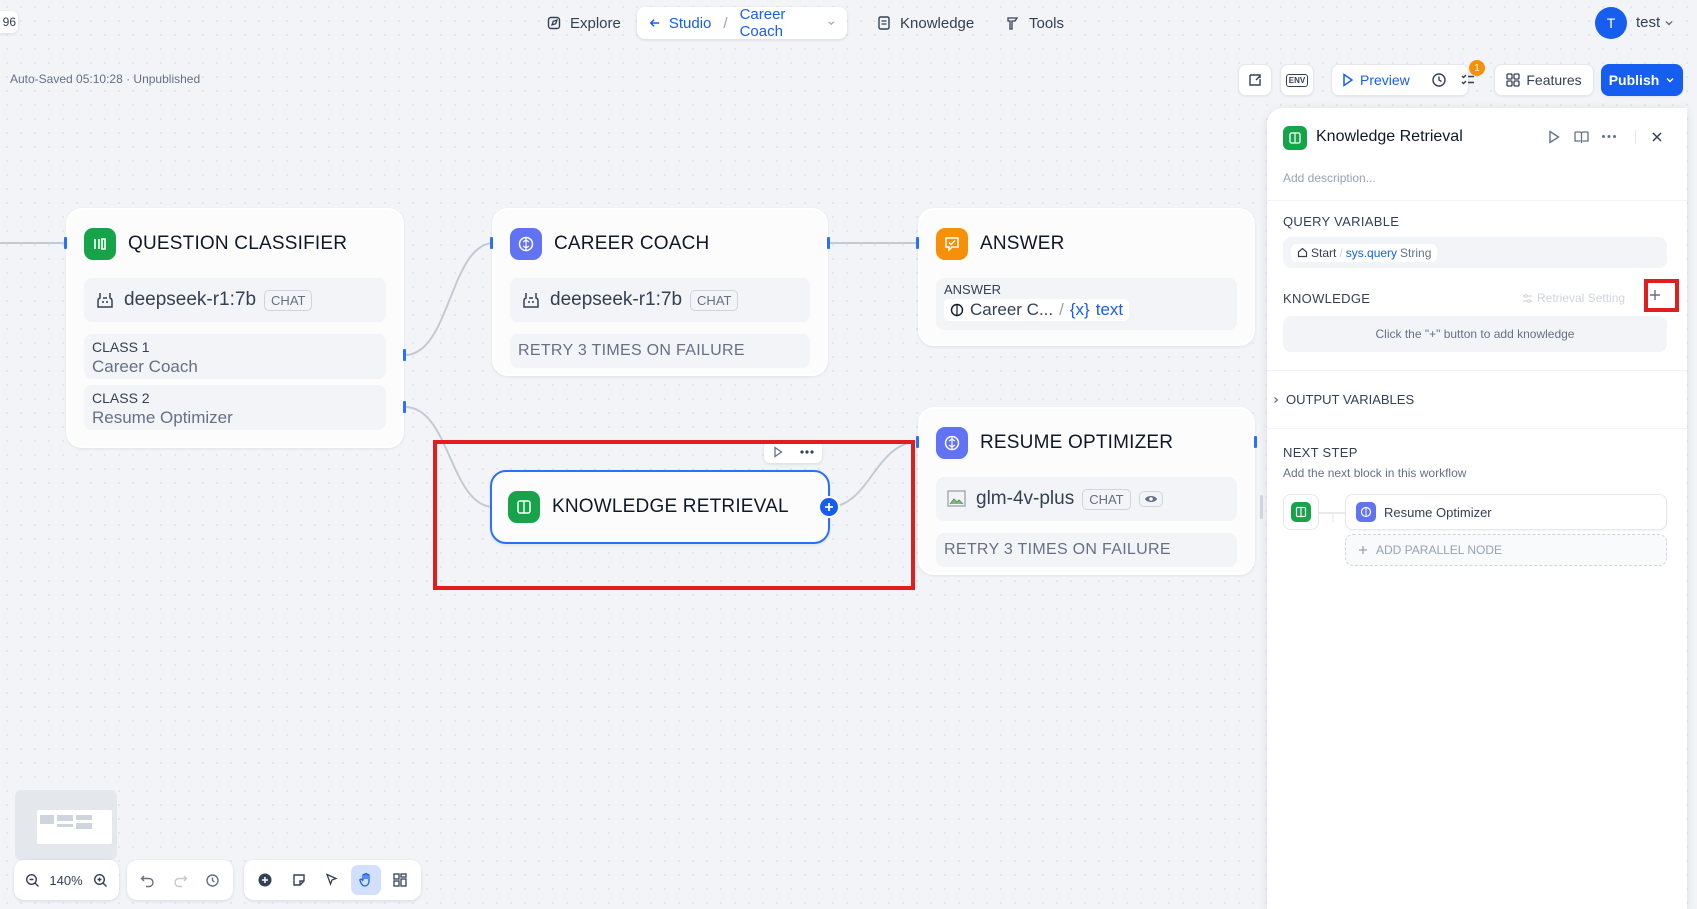  I want to click on zoom-level: 140%, so click(66, 880).